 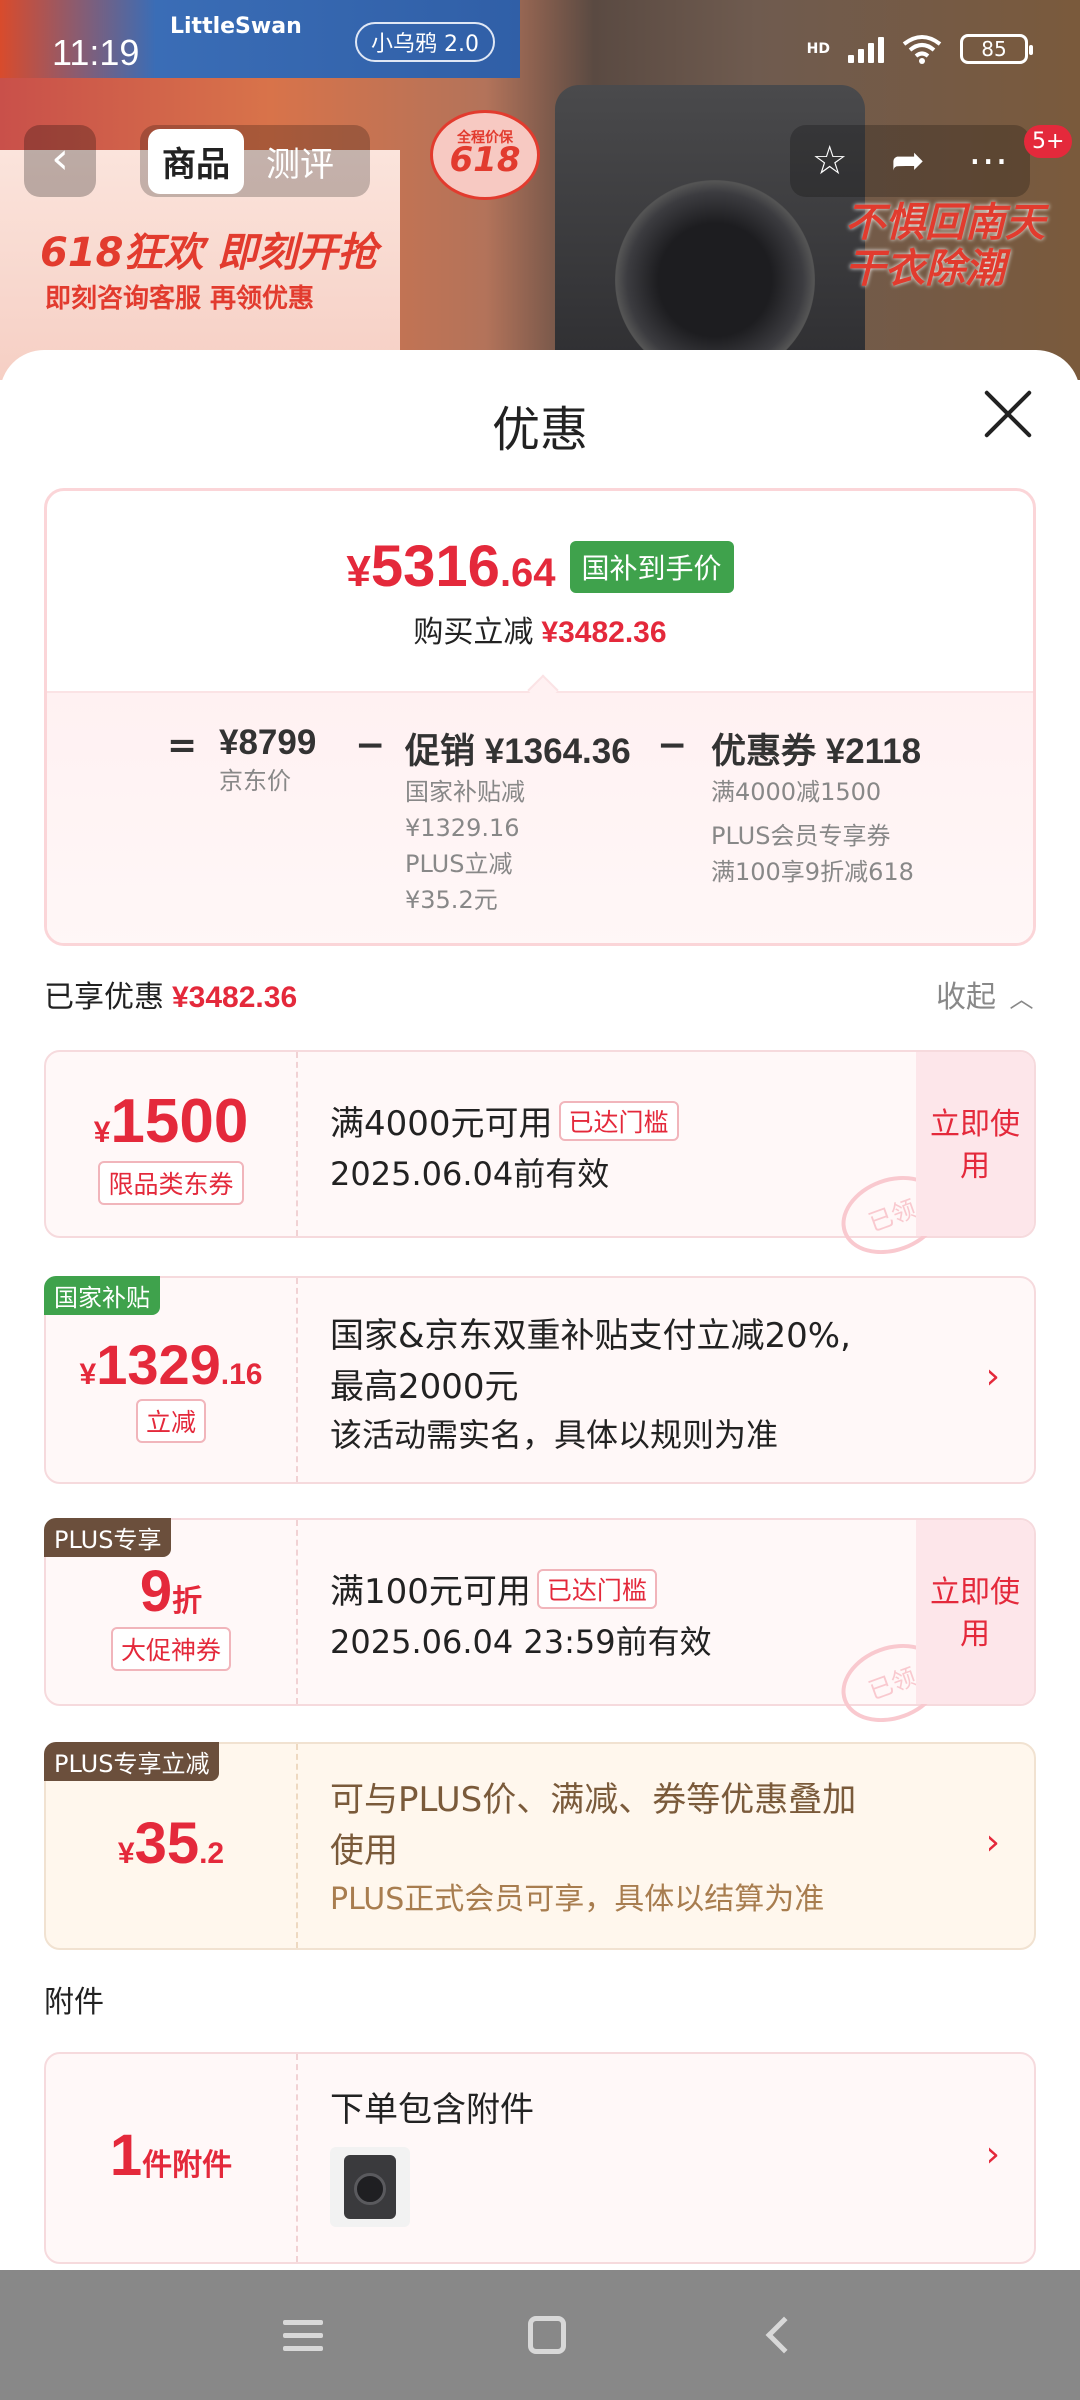 What do you see at coordinates (1048, 141) in the screenshot?
I see `message-badge: 5+` at bounding box center [1048, 141].